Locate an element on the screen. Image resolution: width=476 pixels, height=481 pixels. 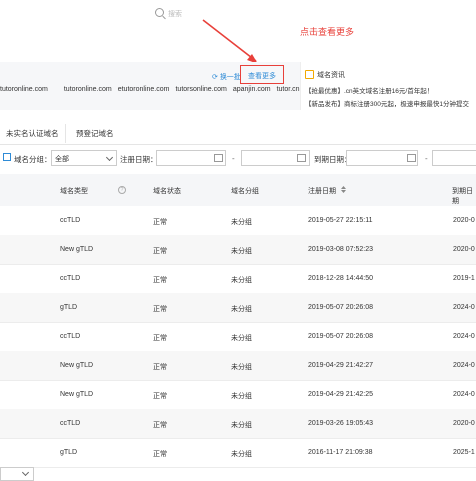
table-row: ccTLD 正常 未分组 2019-05-07 20:26:08 2024-0 is located at coordinates (238, 337).